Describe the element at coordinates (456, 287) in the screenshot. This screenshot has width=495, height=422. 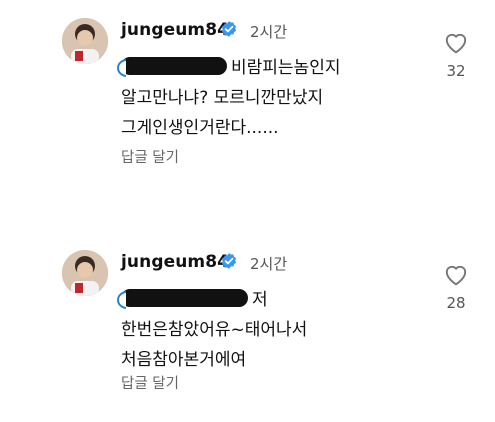
I see `like-area: 28` at that location.